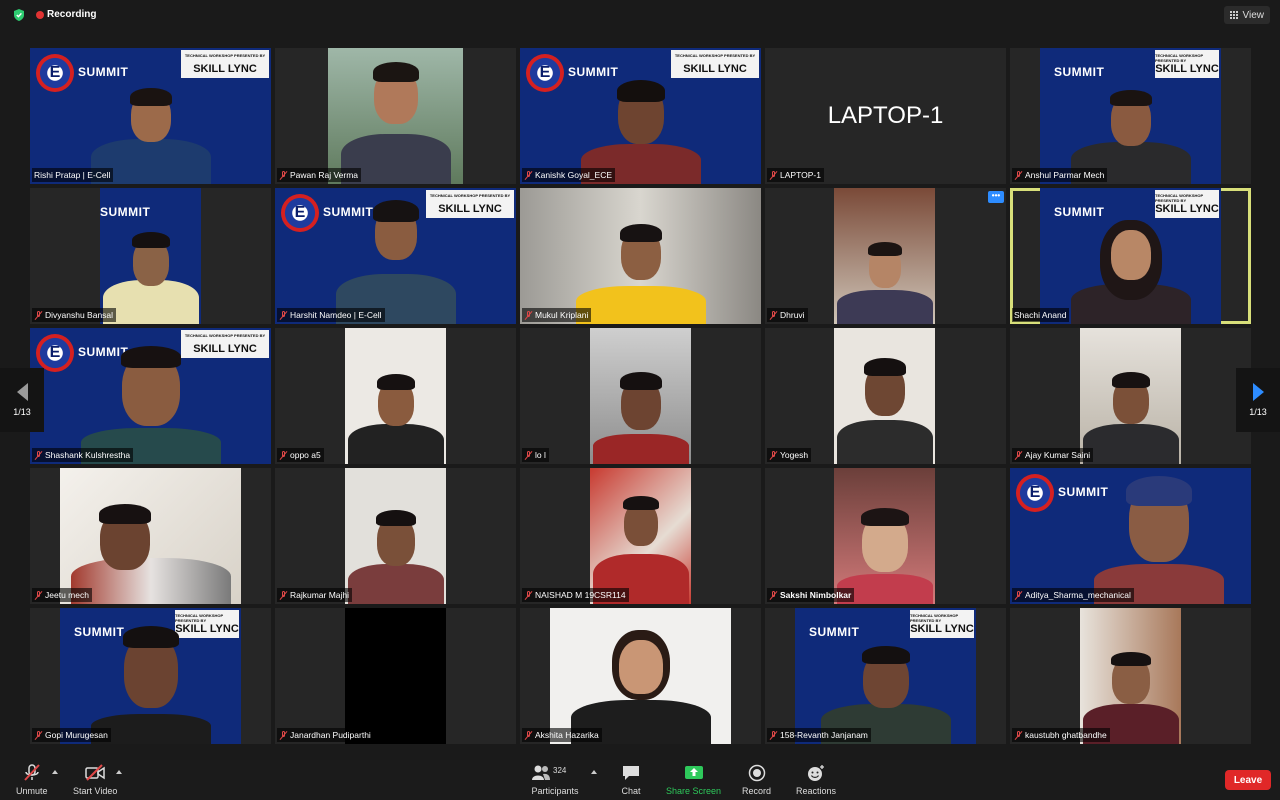 Image resolution: width=1280 pixels, height=800 pixels. Describe the element at coordinates (395, 116) in the screenshot. I see `participant-tile: Pawan Raj Verma` at that location.